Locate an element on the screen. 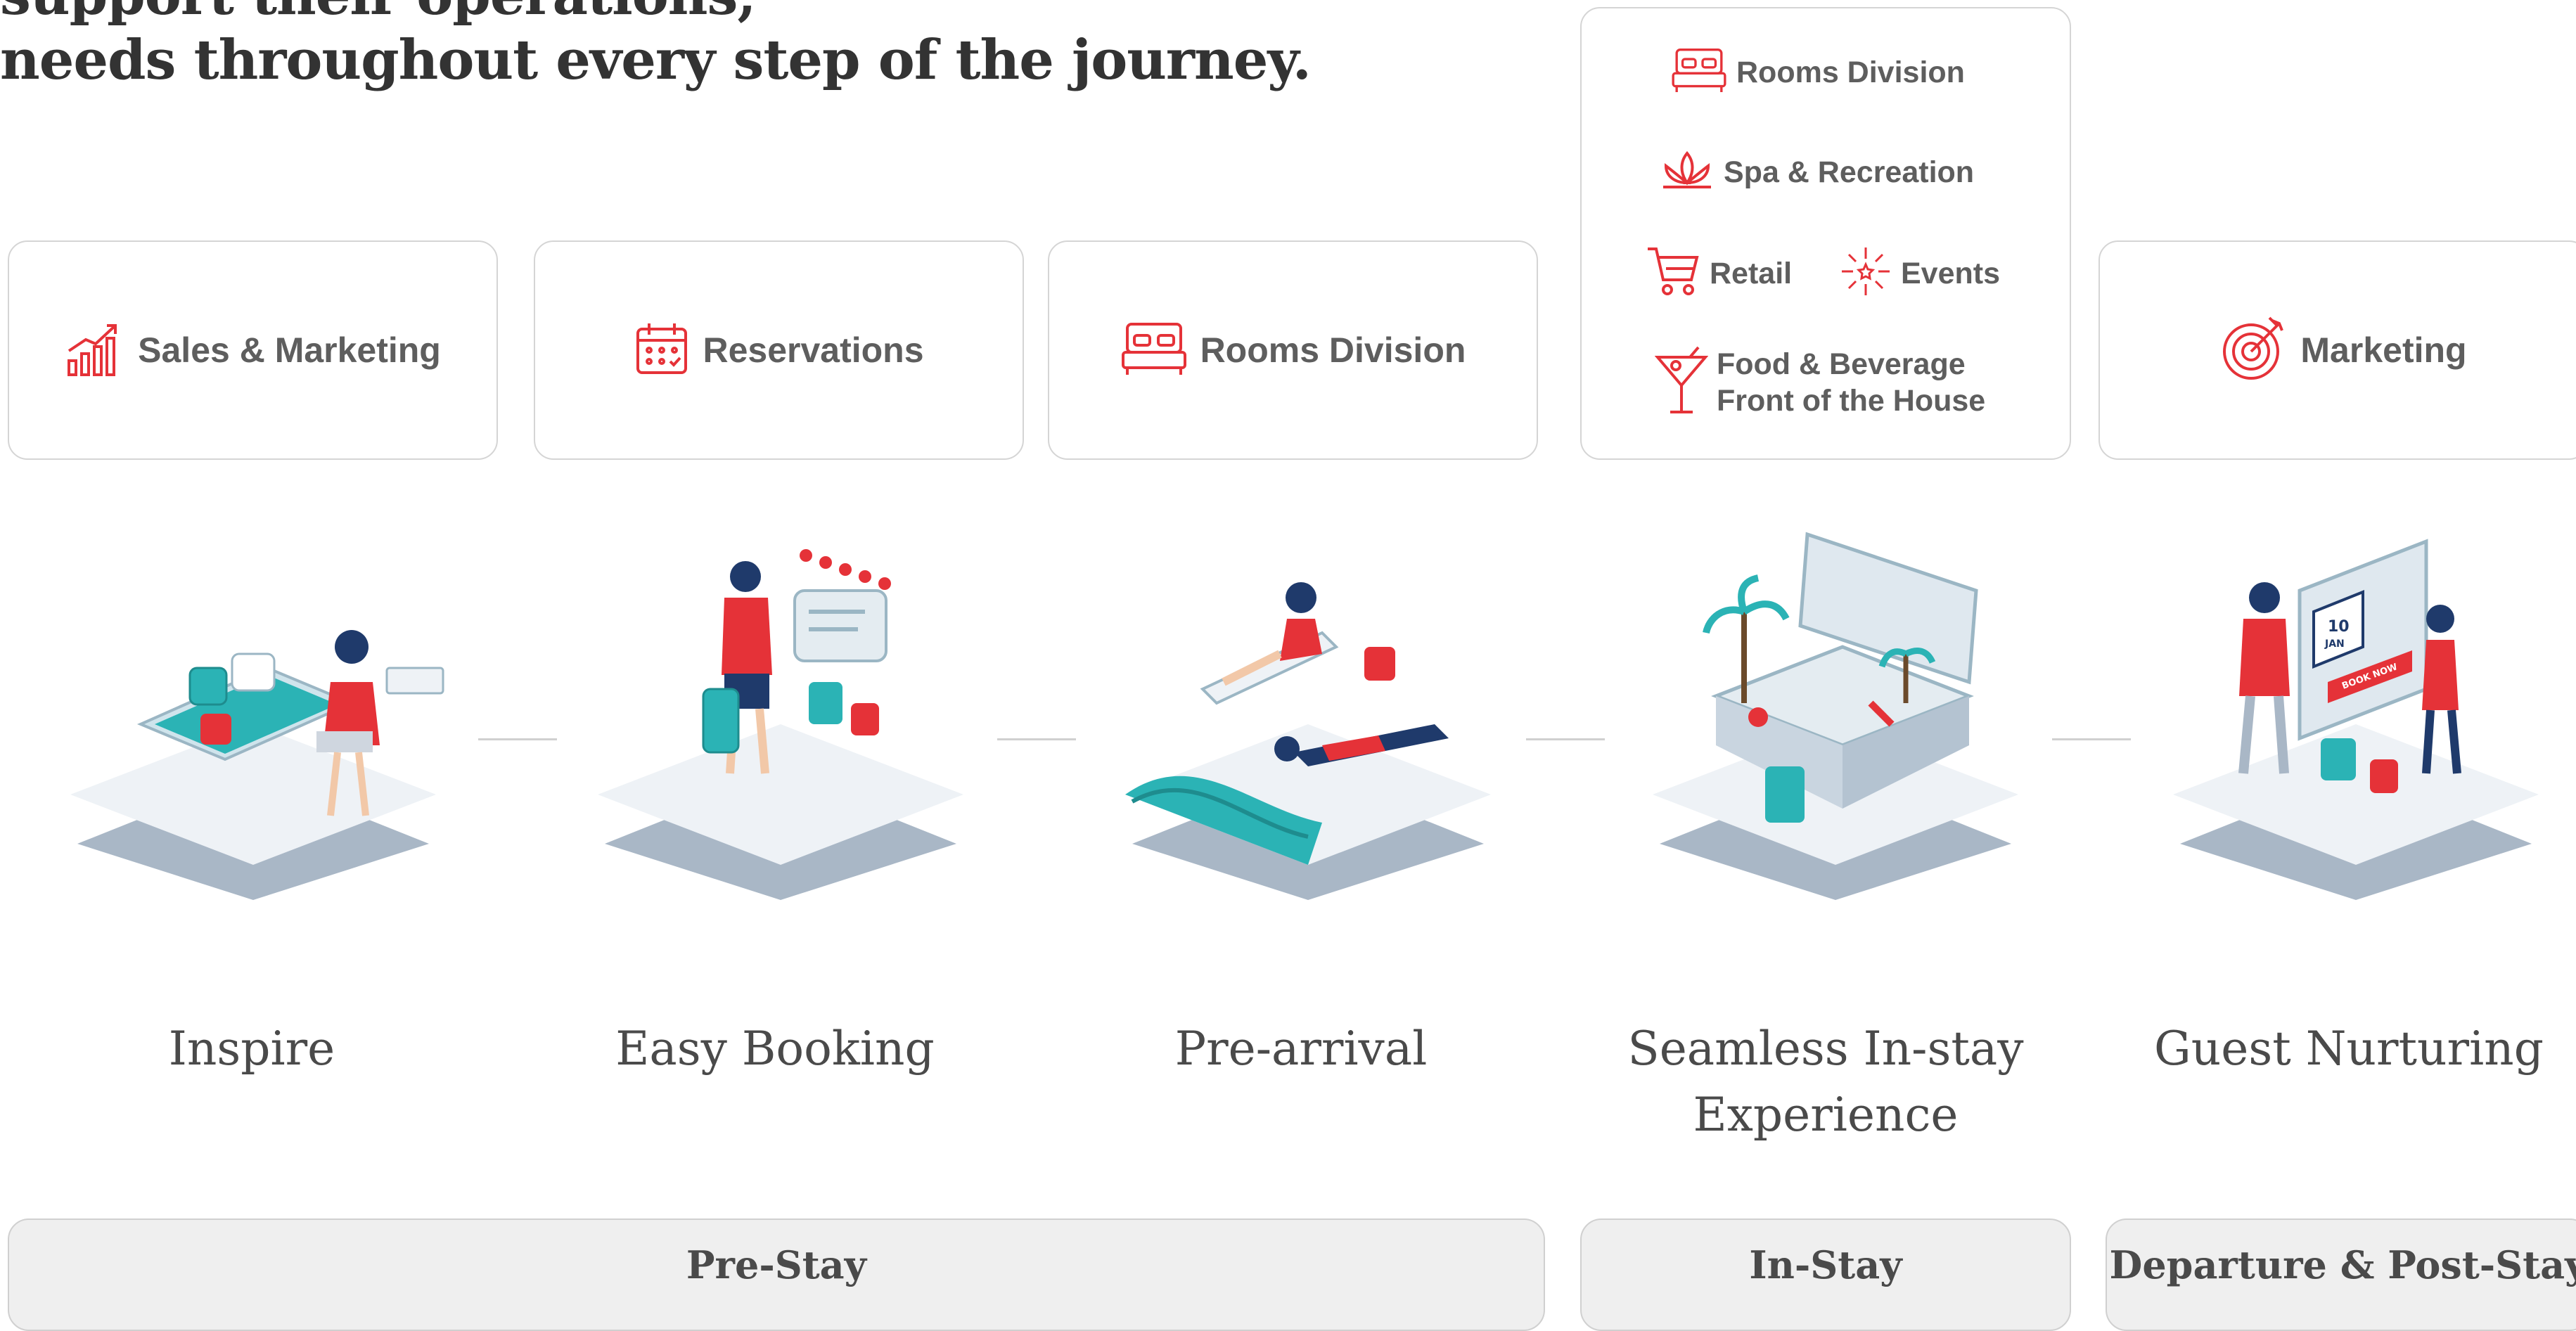 This screenshot has width=2576, height=1331. stage-inspire: Inspire is located at coordinates (251, 1049).